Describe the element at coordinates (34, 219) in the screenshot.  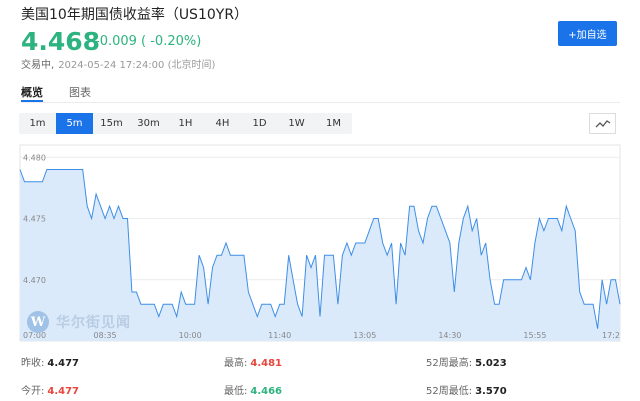
I see `y-tick-label: 4.475` at that location.